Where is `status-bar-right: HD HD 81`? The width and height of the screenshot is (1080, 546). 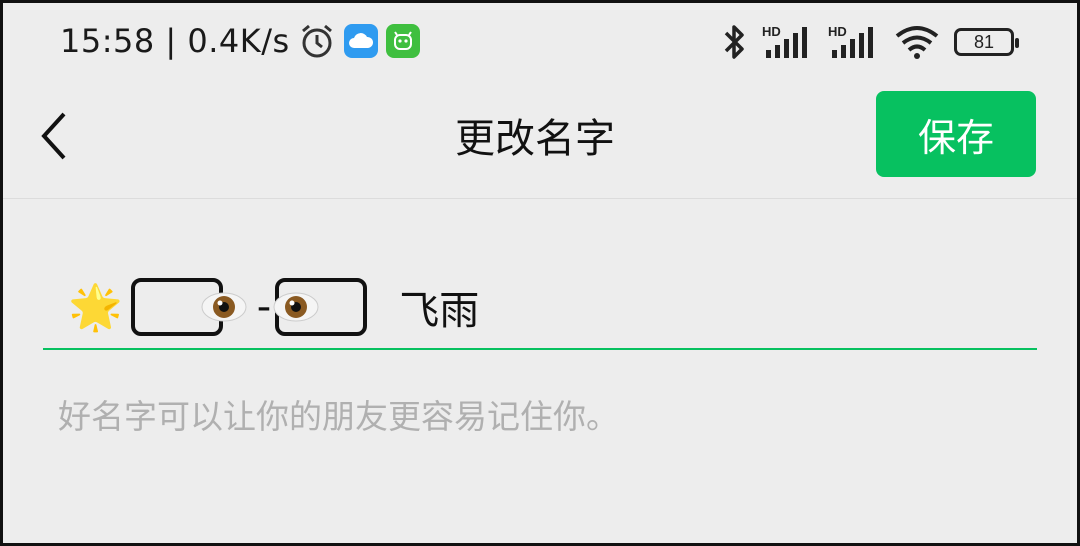 status-bar-right: HD HD 81 is located at coordinates (869, 42).